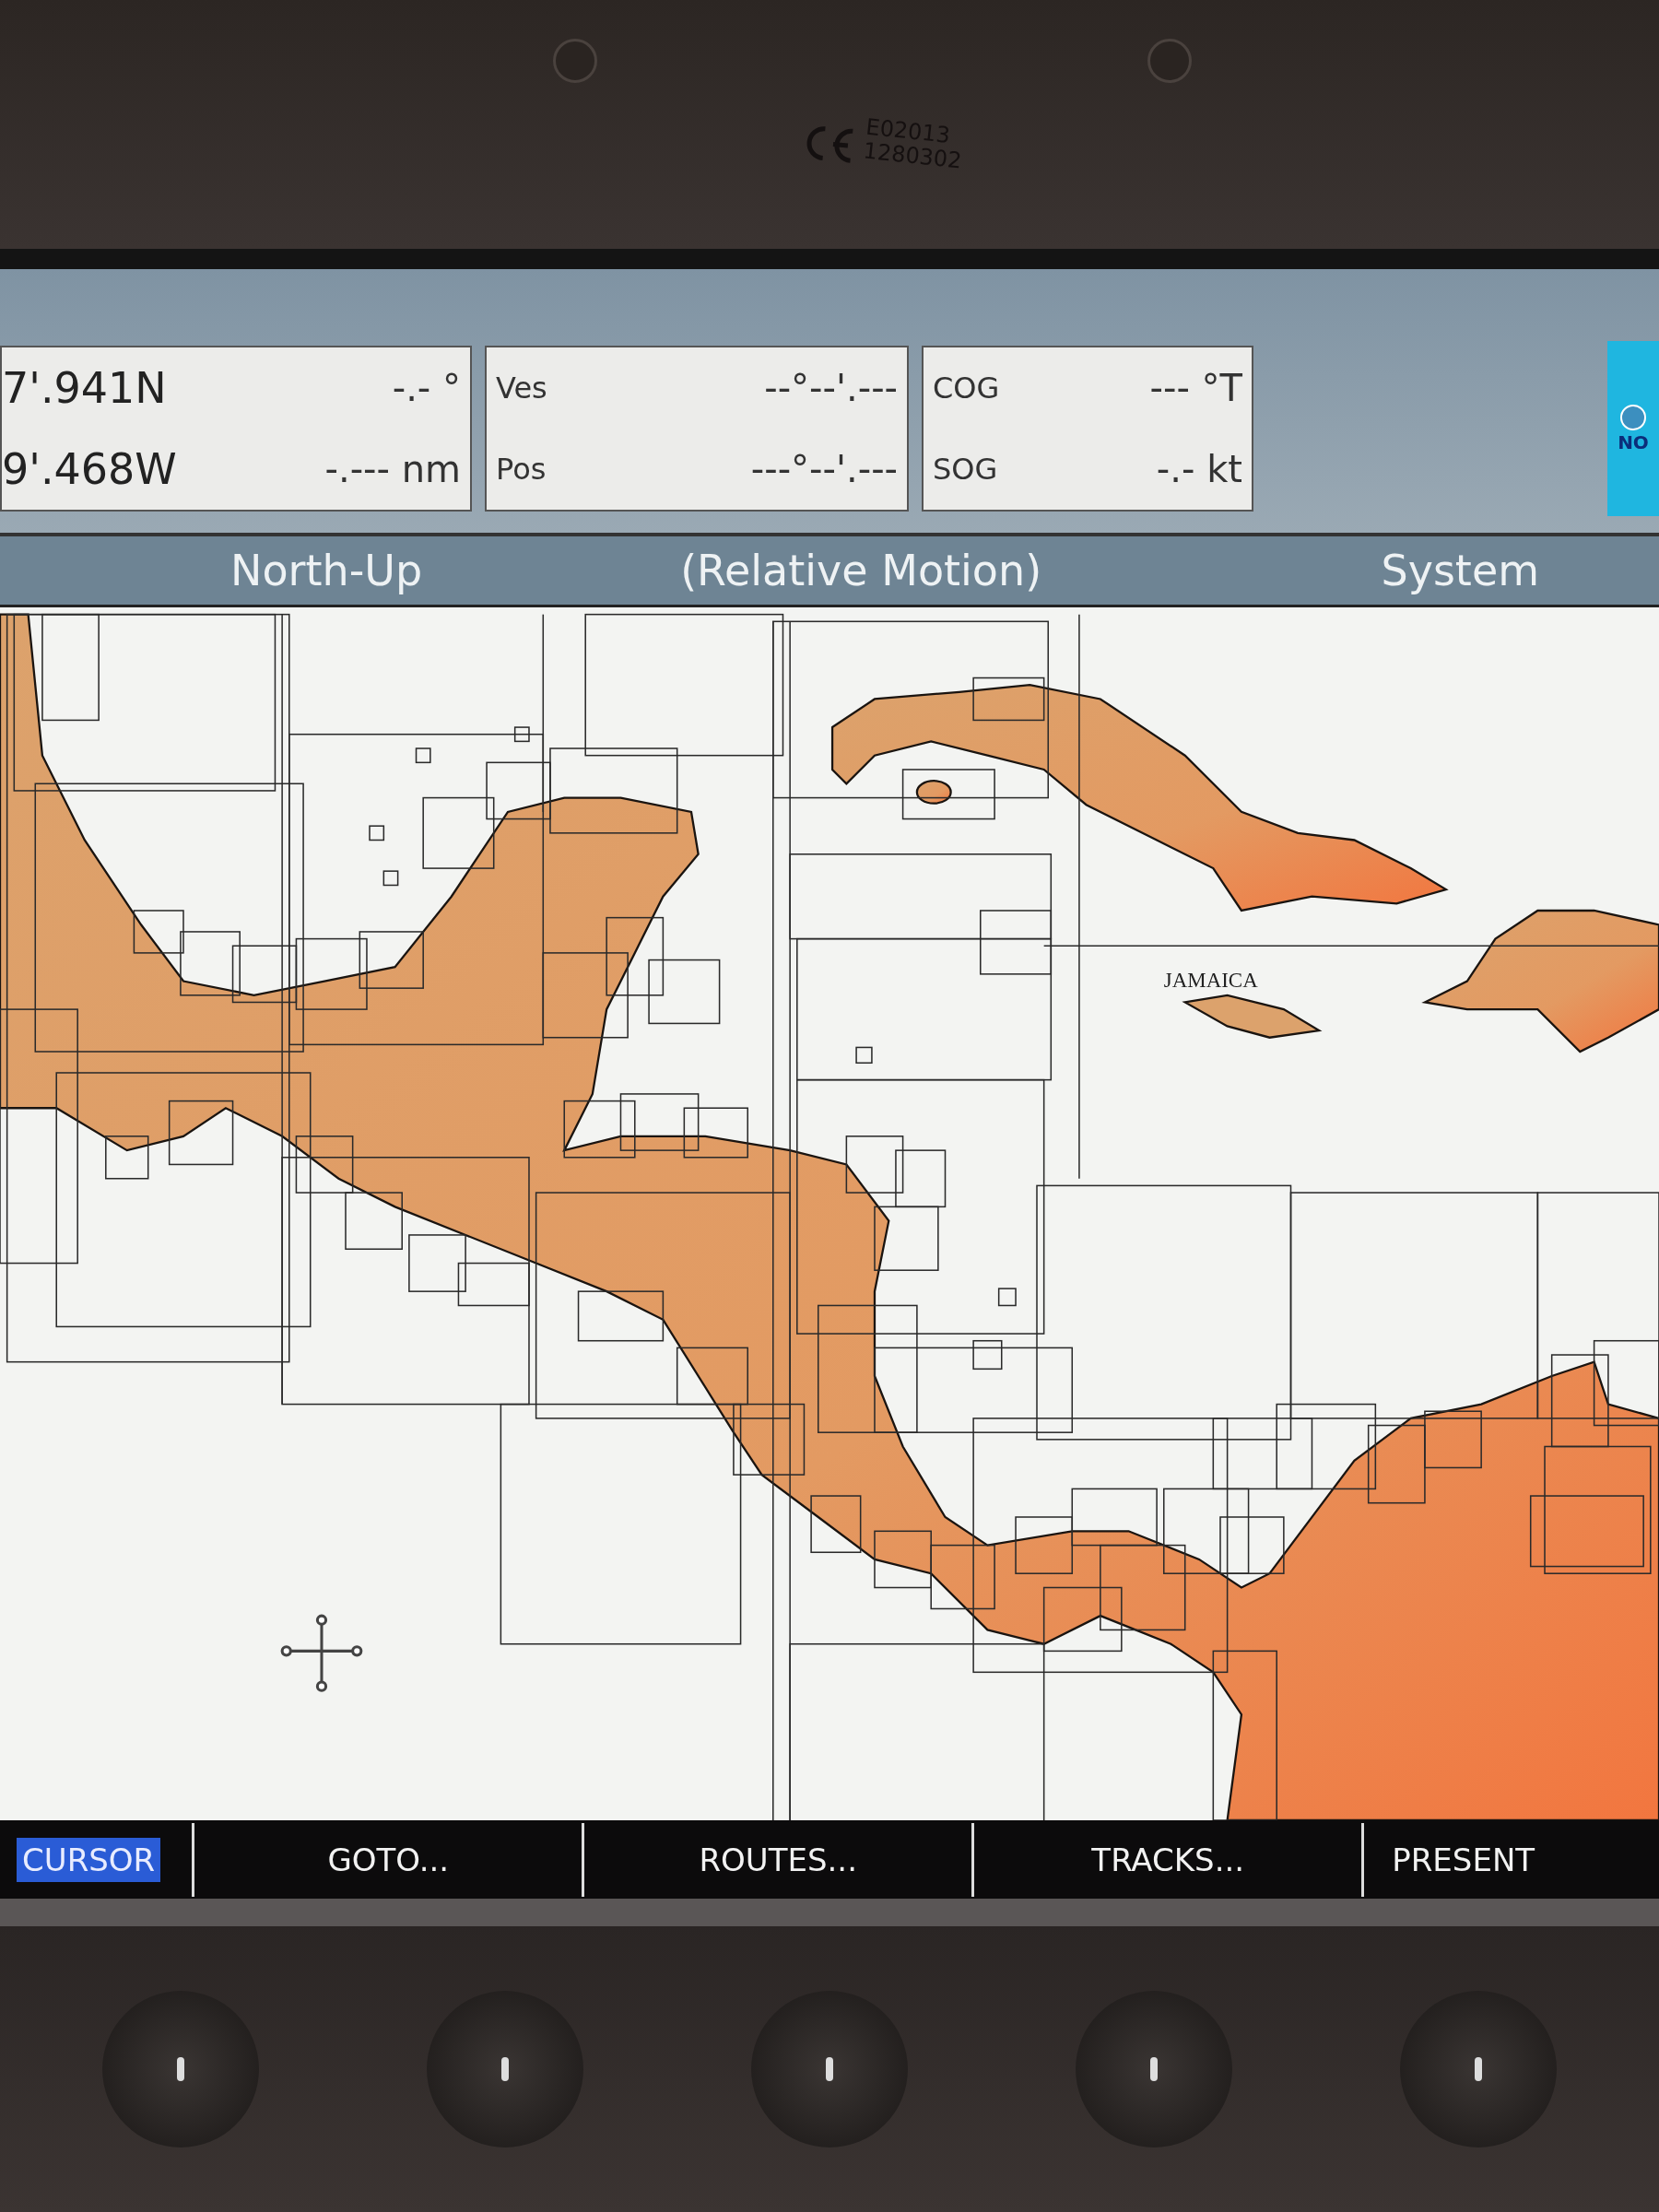  What do you see at coordinates (321, 1653) in the screenshot?
I see `crosshair-icon` at bounding box center [321, 1653].